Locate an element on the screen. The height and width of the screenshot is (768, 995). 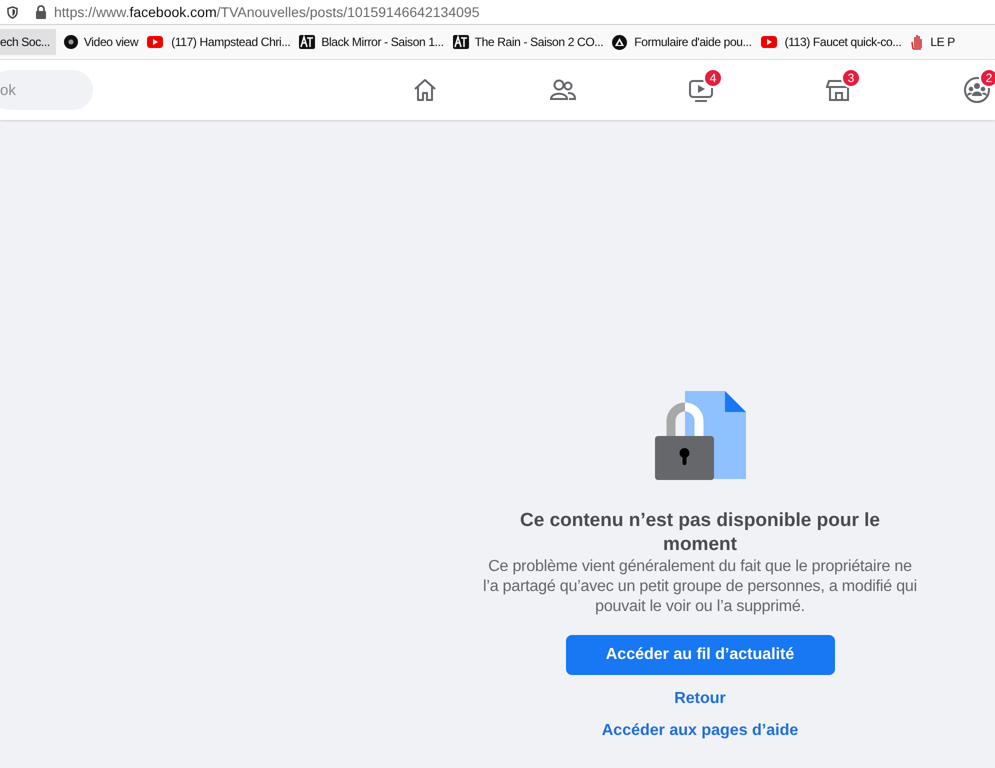
message-text: Ce problème vient généralement du fait que le propriétaire ne l’a partagé qu’avec un petit groupe de personnes, a modifié qui pouvait le voir ou l’a supprimé. is located at coordinates (700, 587).